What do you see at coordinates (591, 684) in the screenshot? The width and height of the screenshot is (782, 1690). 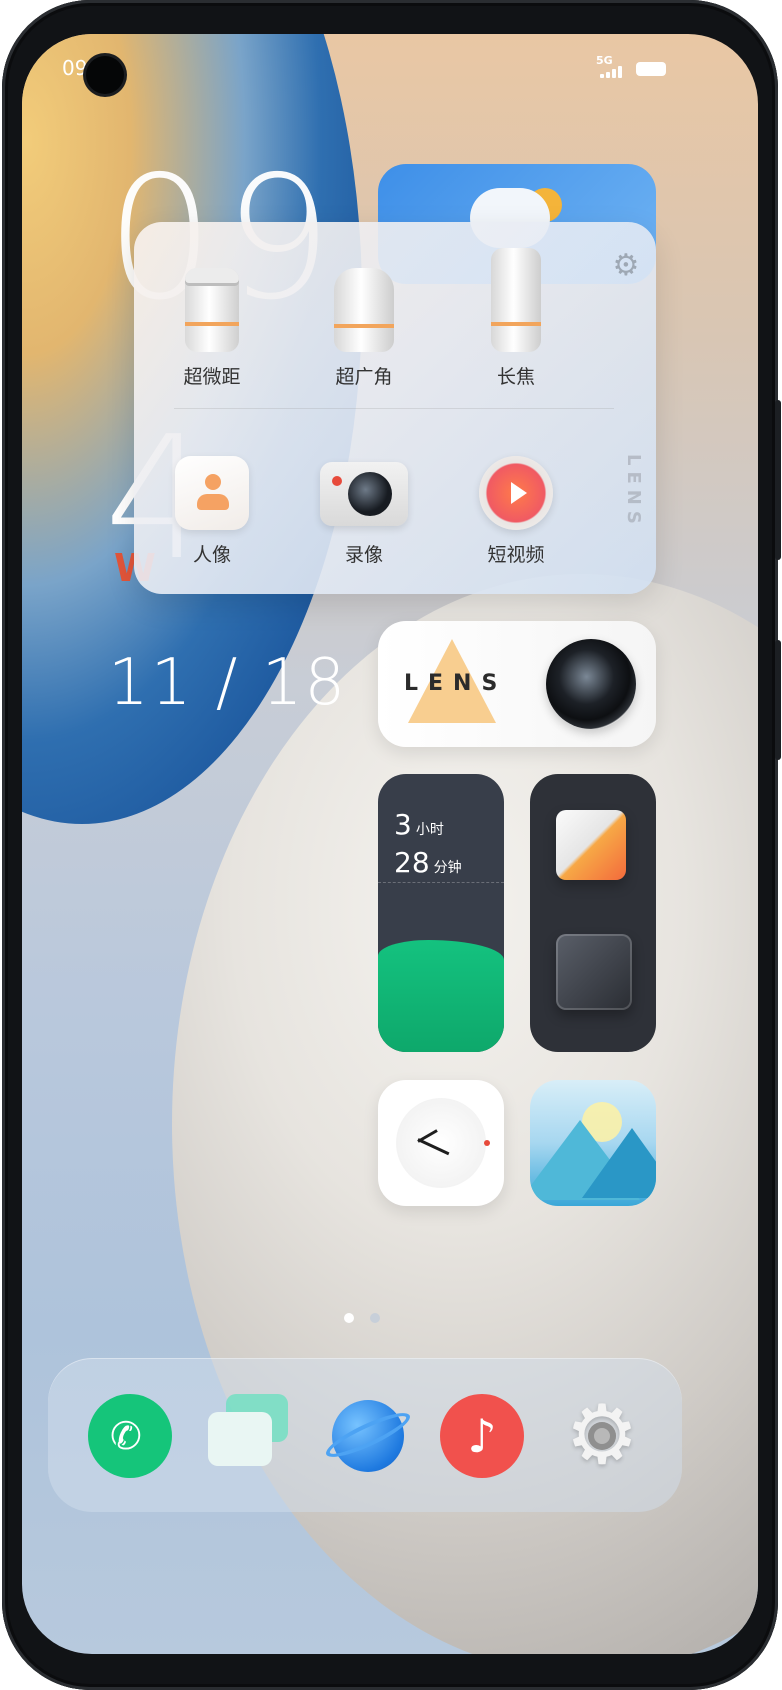 I see `camera-lens-icon` at bounding box center [591, 684].